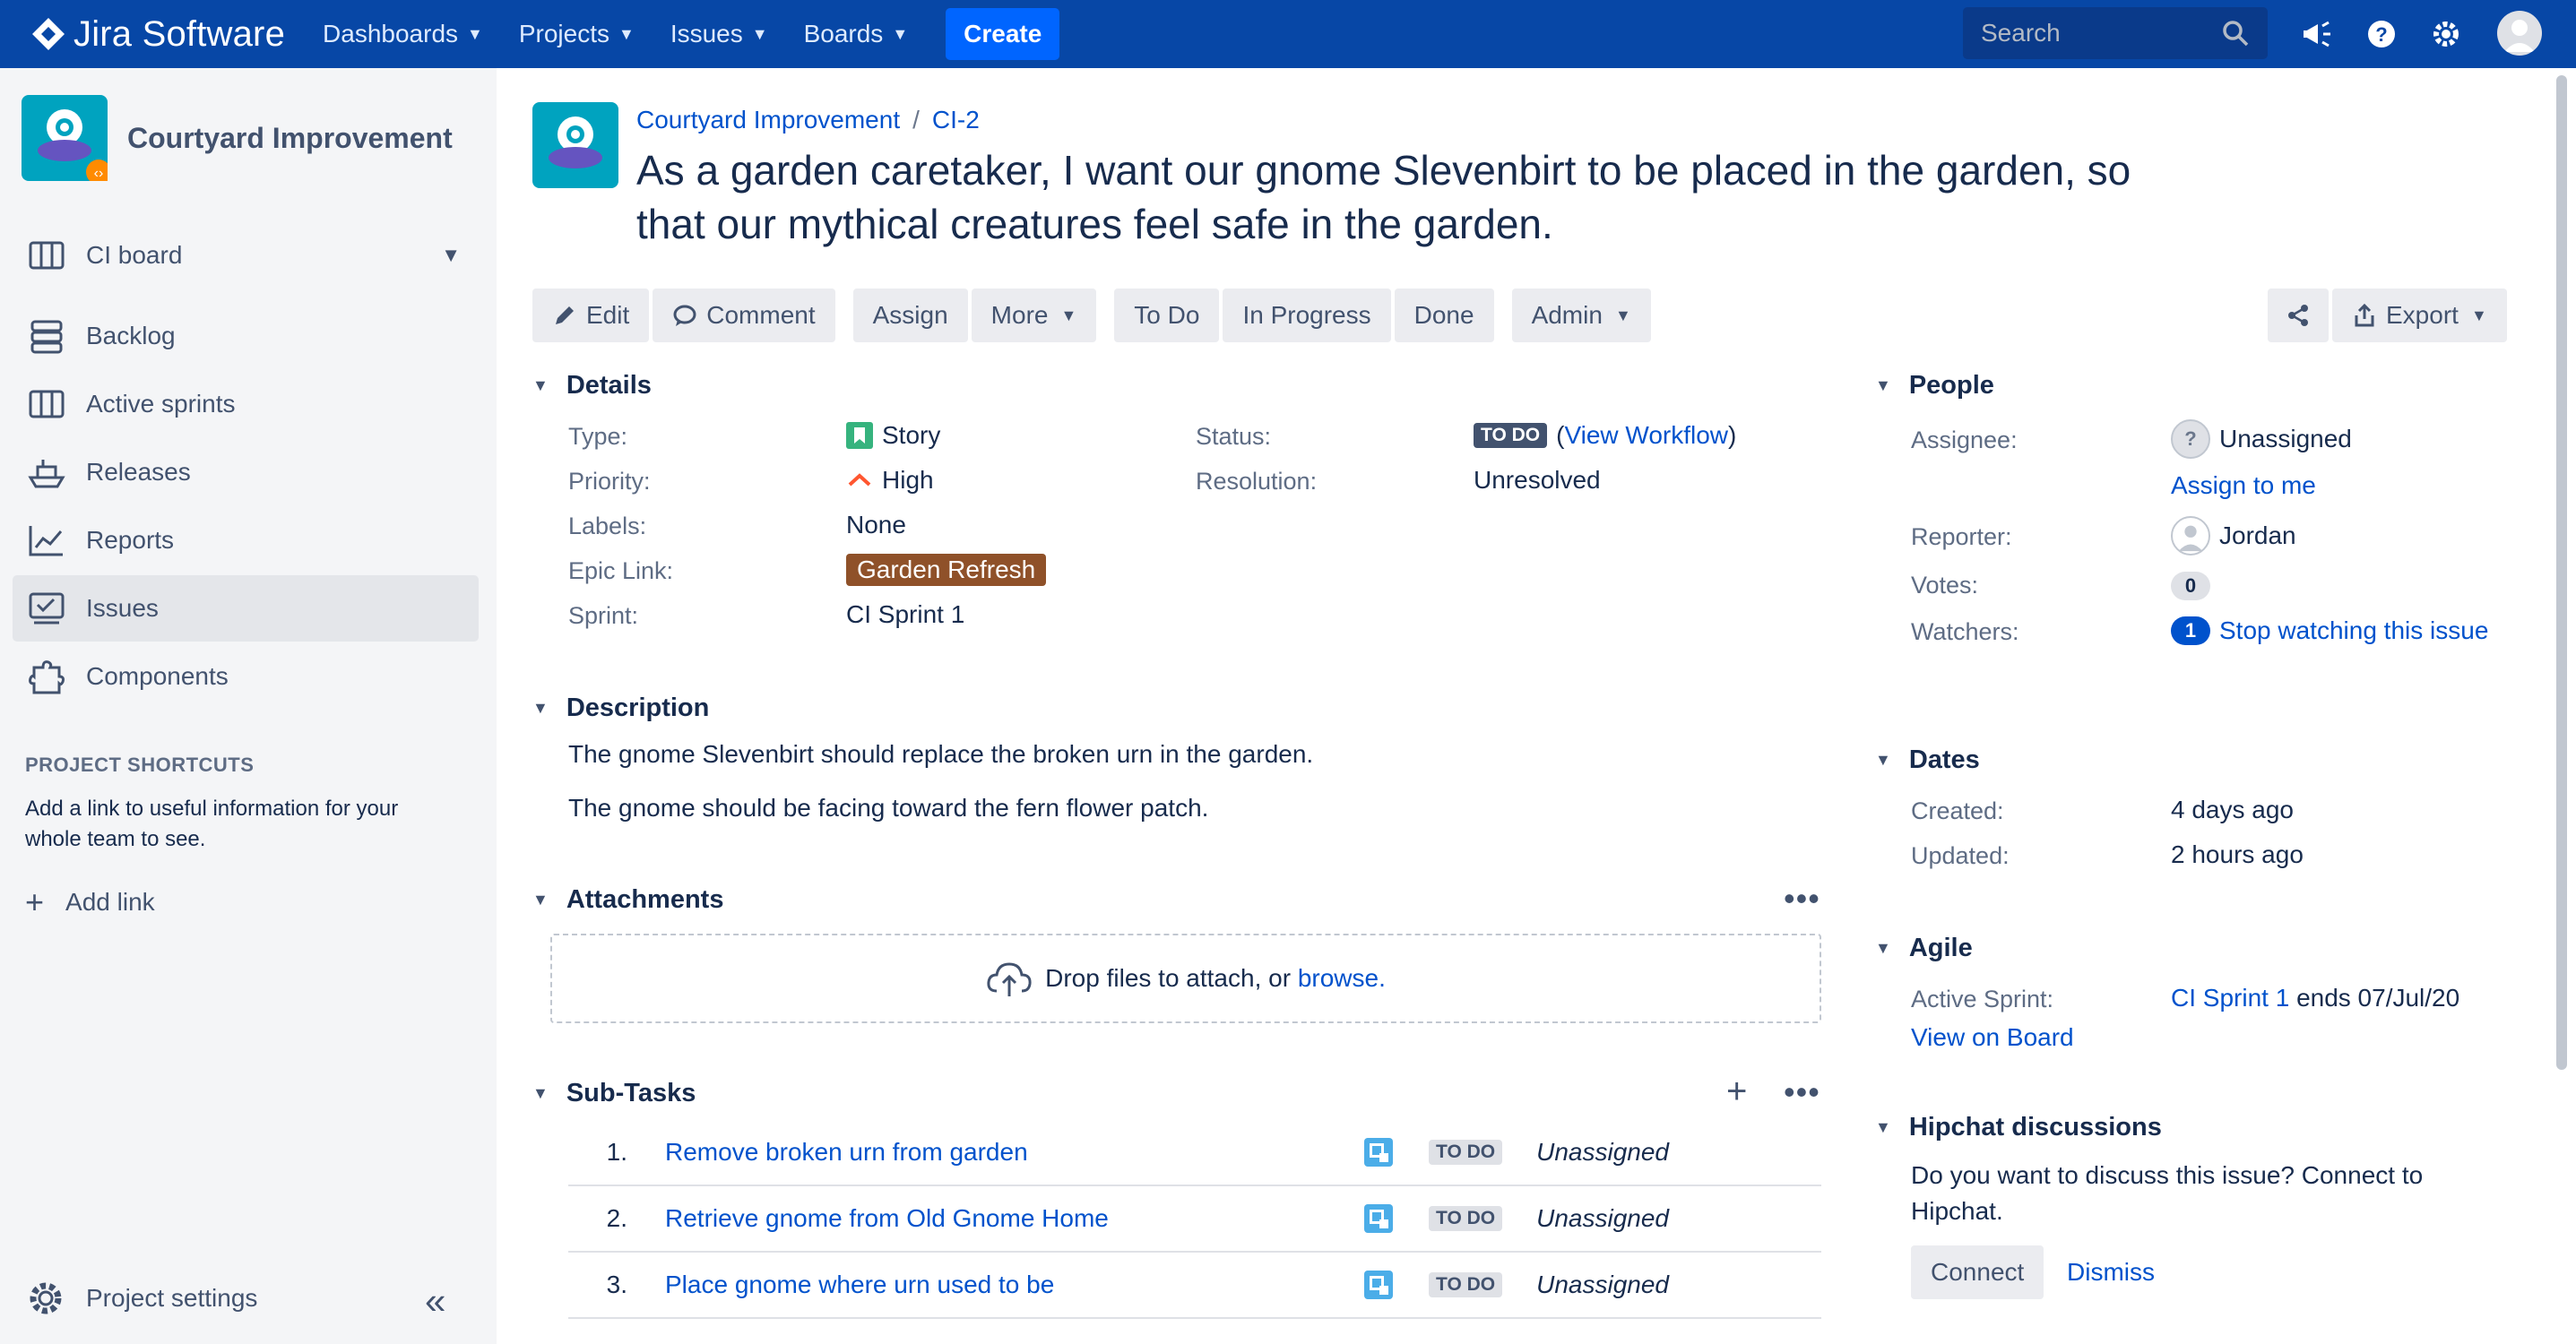  I want to click on votes-badge: 0, so click(2190, 586).